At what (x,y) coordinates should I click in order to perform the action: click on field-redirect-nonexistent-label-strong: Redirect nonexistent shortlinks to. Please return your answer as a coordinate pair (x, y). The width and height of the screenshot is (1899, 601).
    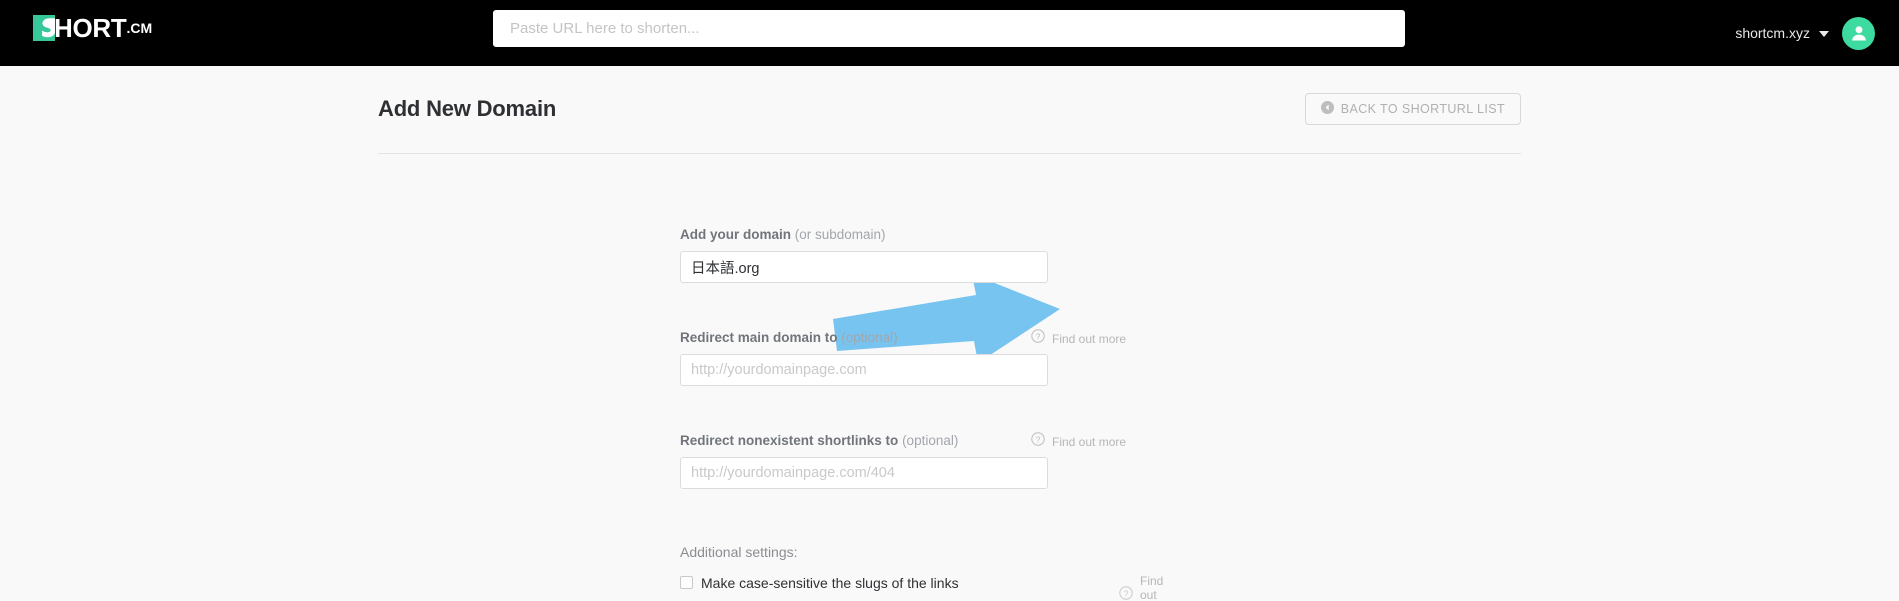
    Looking at the image, I should click on (789, 440).